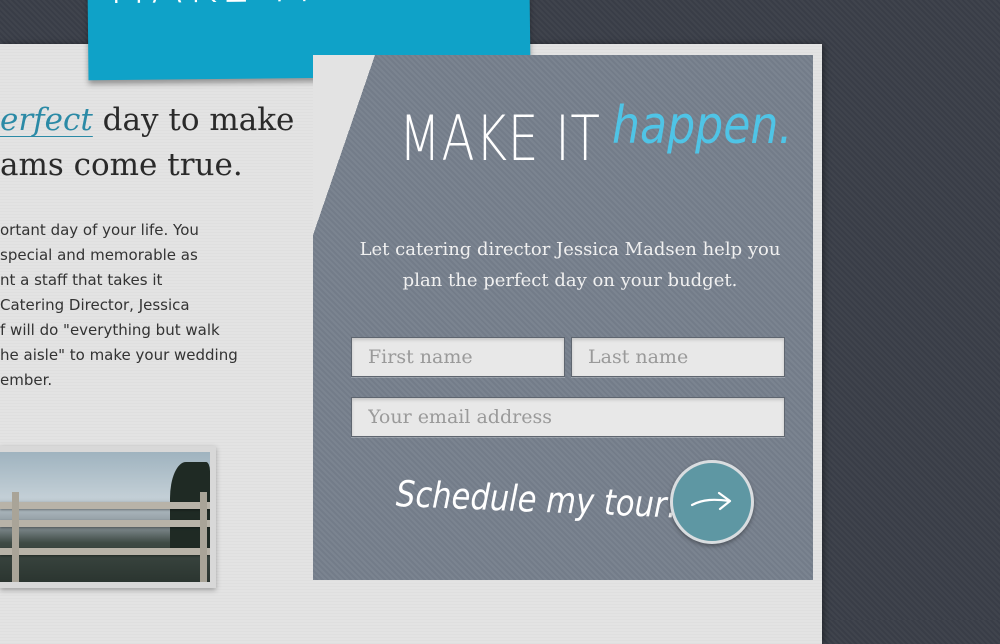  I want to click on banner-text: MAKE IT, so click(214, 7).